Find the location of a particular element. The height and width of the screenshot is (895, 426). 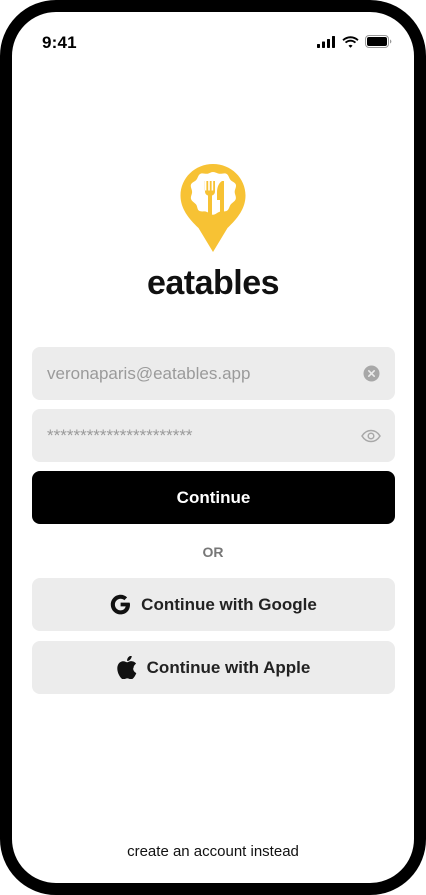

clear-icon is located at coordinates (371, 374).